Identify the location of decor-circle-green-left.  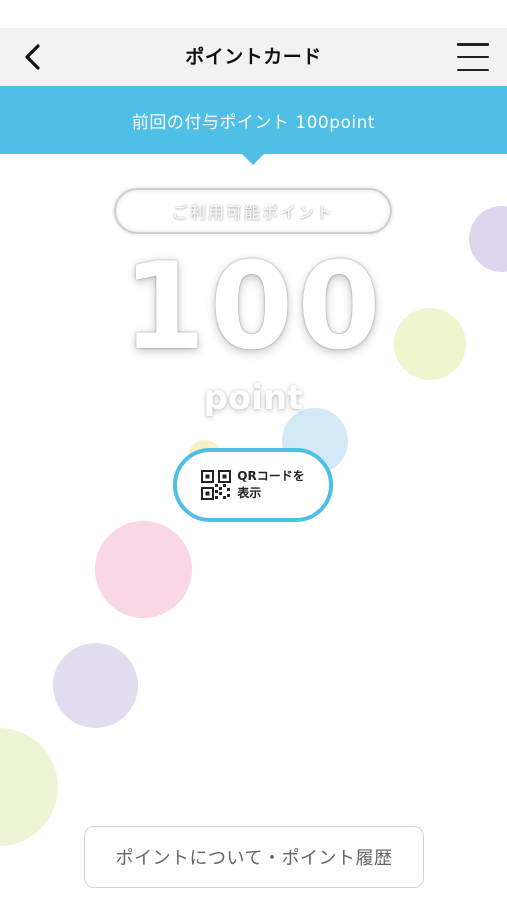
(29, 787).